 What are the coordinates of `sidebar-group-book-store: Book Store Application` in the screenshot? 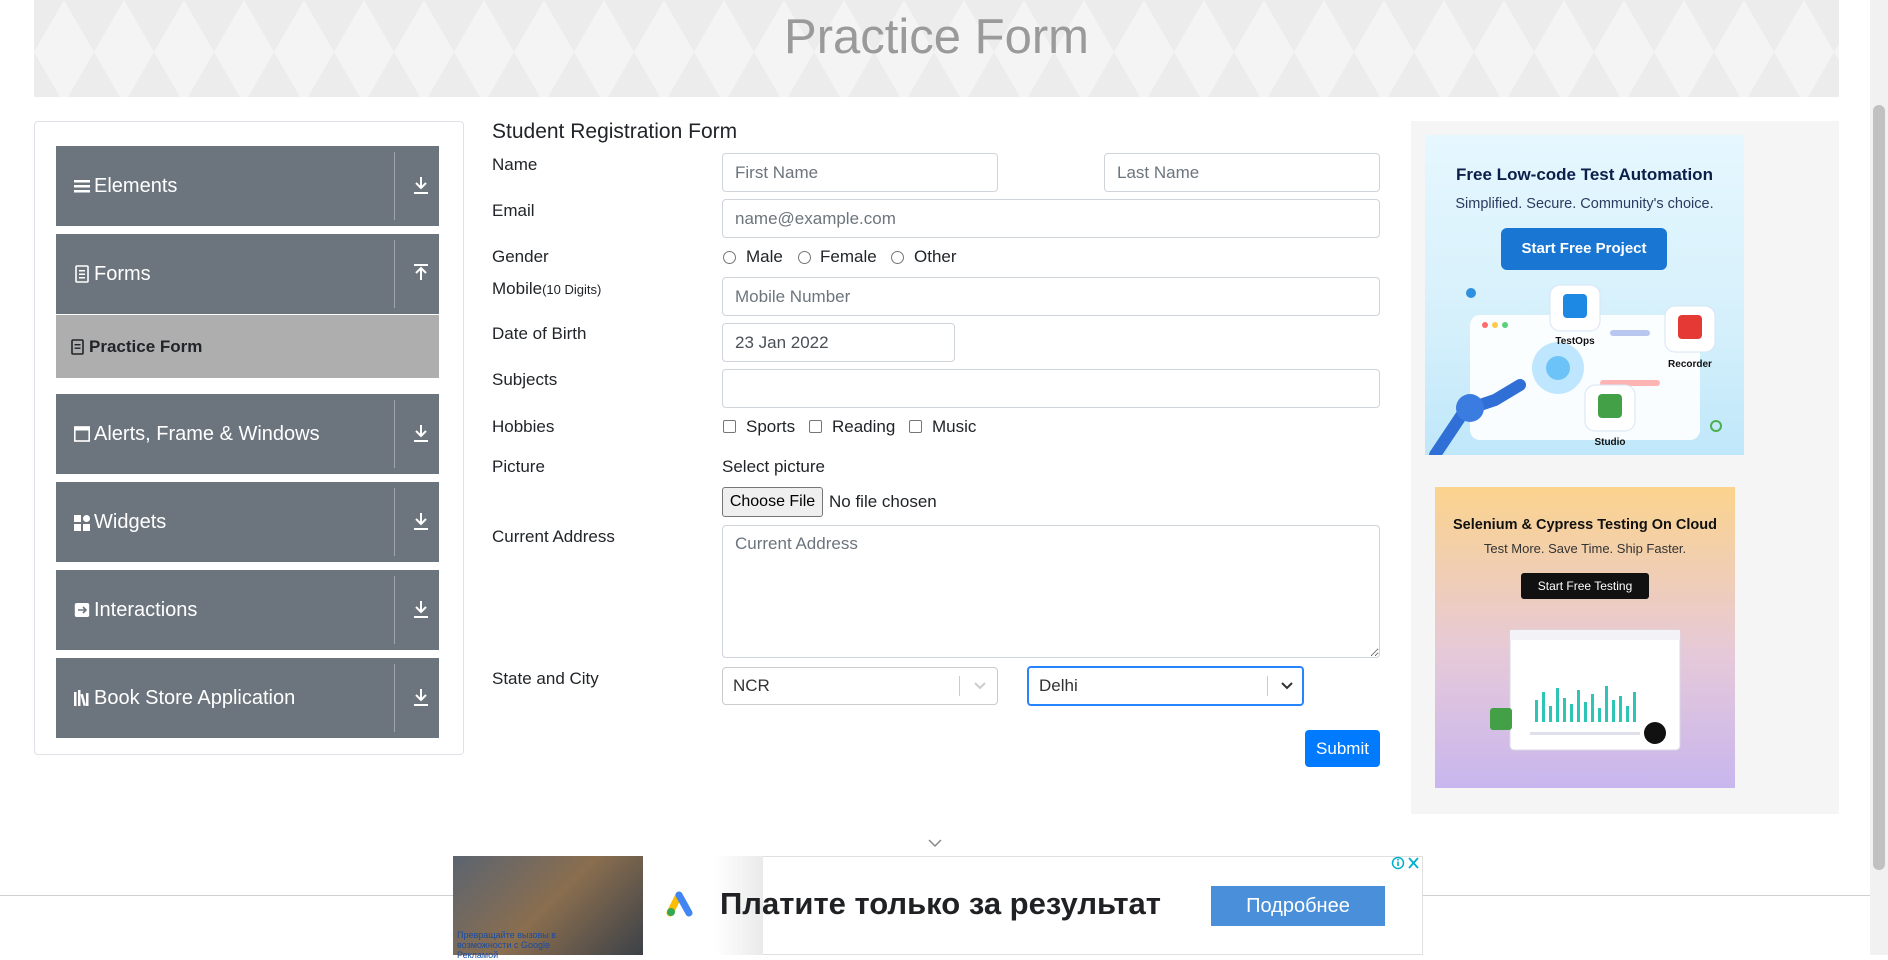 It's located at (247, 698).